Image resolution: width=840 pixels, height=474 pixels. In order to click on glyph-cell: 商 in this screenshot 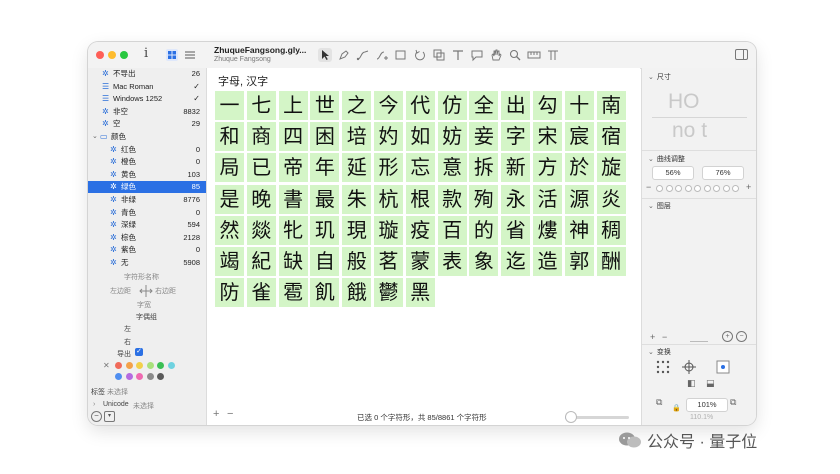, I will do `click(261, 137)`.